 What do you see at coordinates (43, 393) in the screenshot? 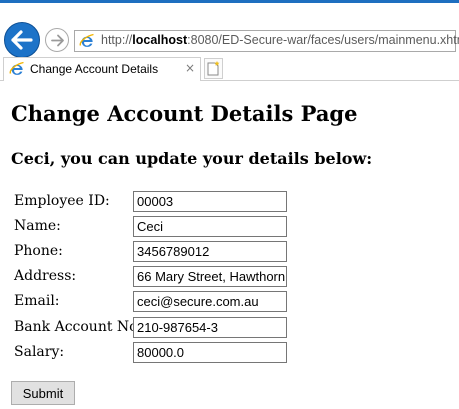
I see `submit-button: Submit` at bounding box center [43, 393].